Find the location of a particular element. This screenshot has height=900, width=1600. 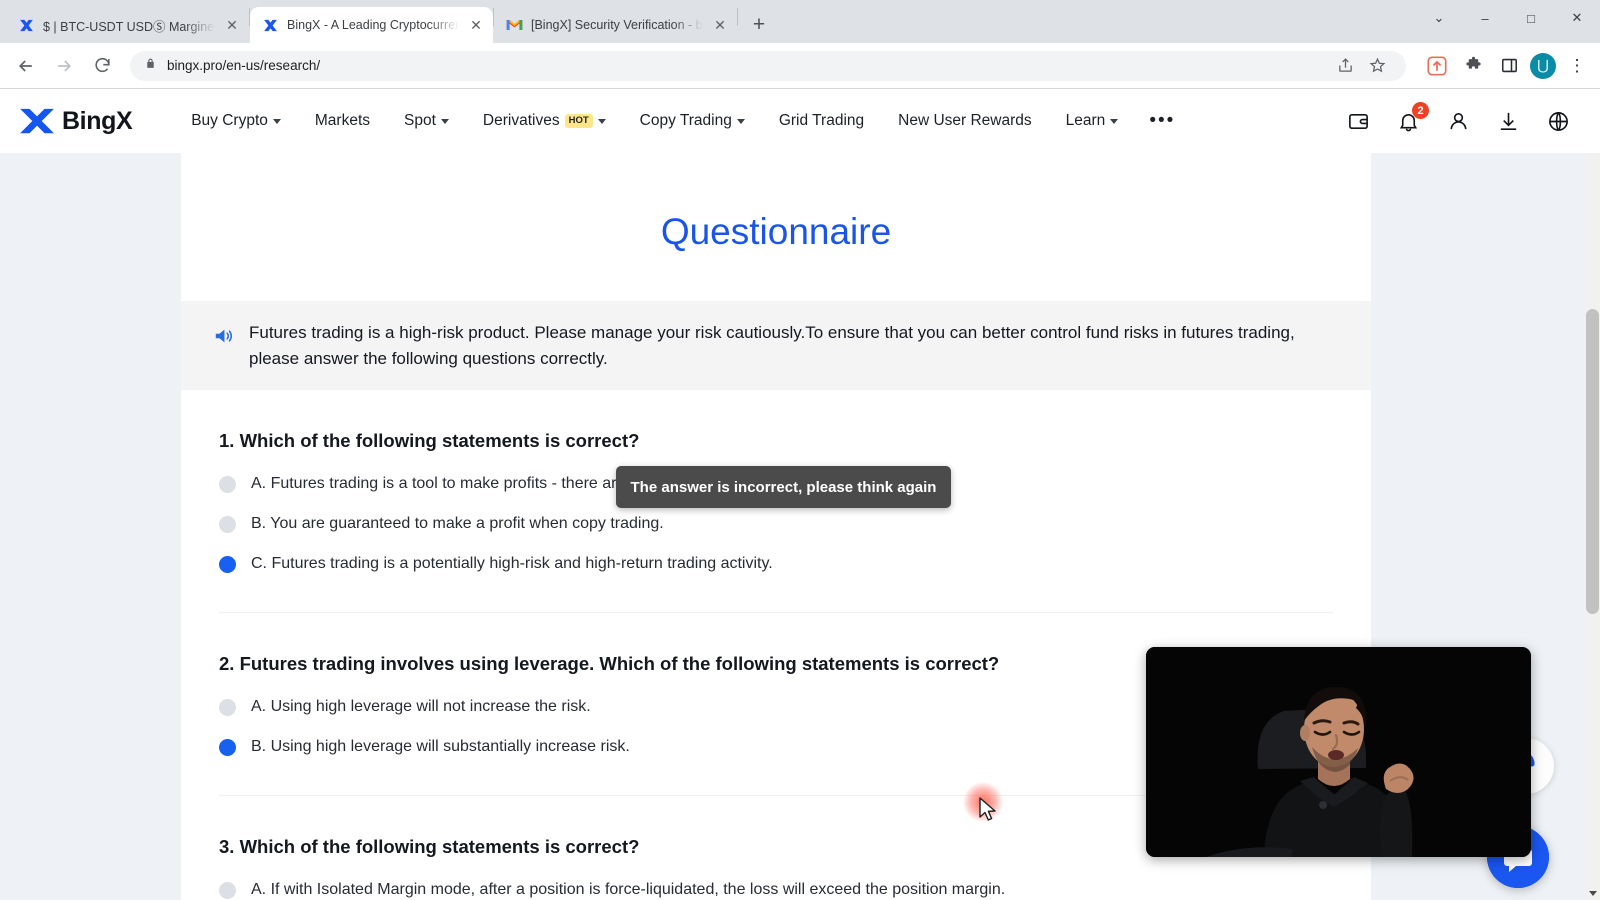

nav-item-derivatives: Derivatives HOT is located at coordinates (544, 121).